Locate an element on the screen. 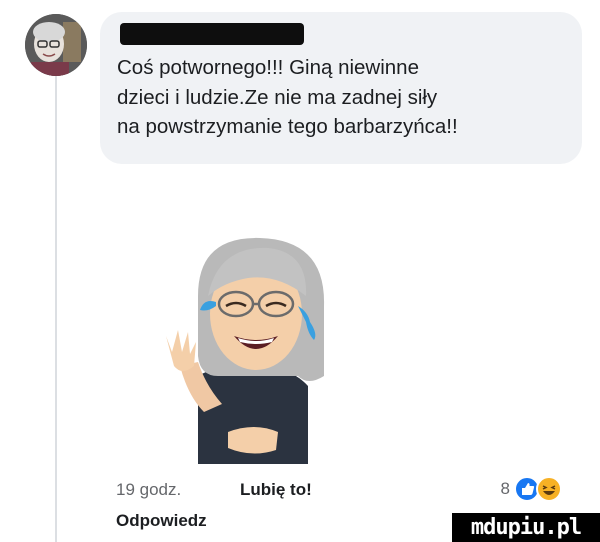 The image size is (600, 542). avatar-photo is located at coordinates (56, 45).